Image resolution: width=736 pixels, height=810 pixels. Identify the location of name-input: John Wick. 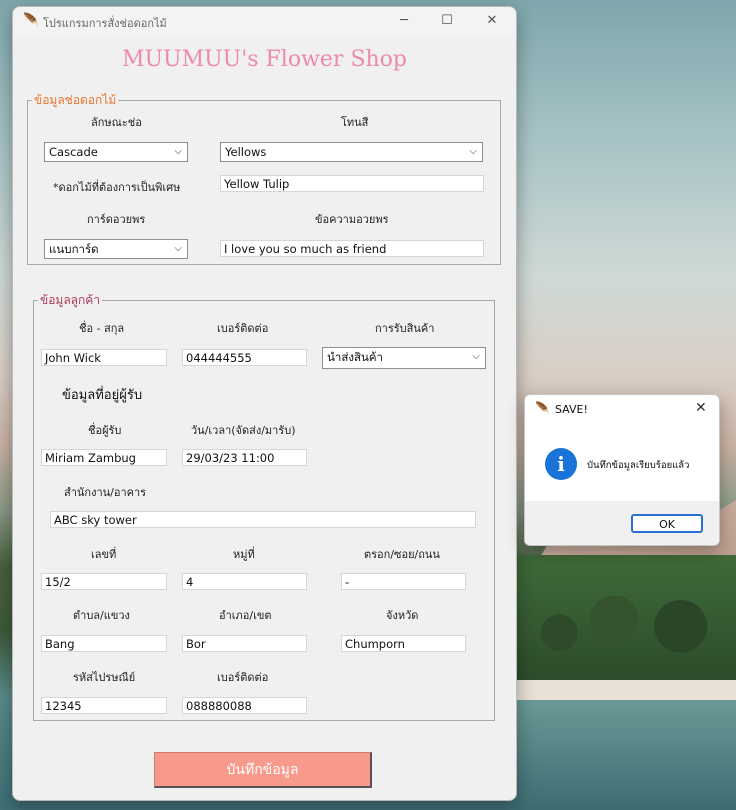
(104, 357).